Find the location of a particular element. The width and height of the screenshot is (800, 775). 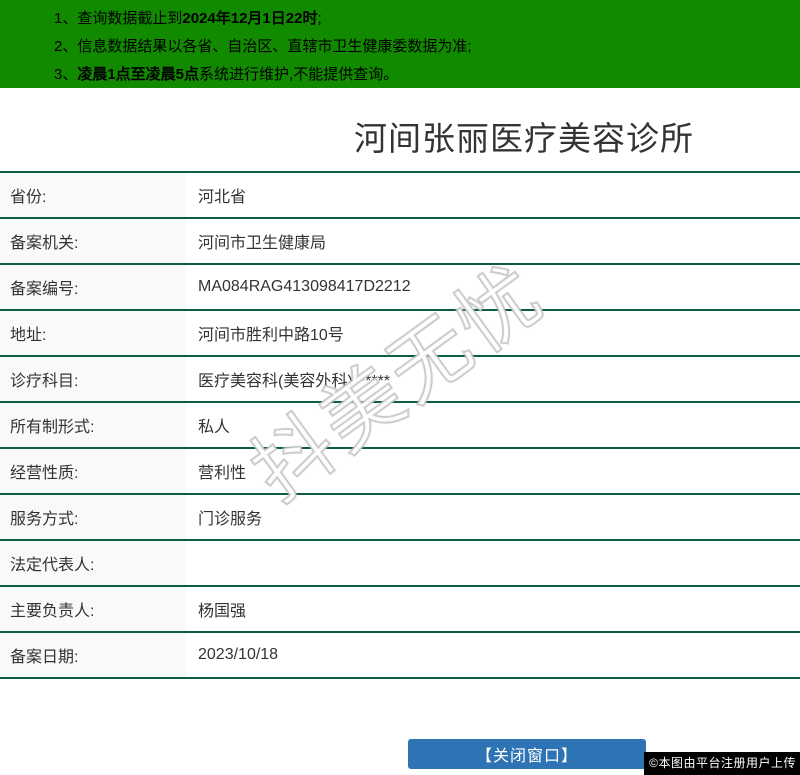

row-value: 私人 is located at coordinates (214, 427).